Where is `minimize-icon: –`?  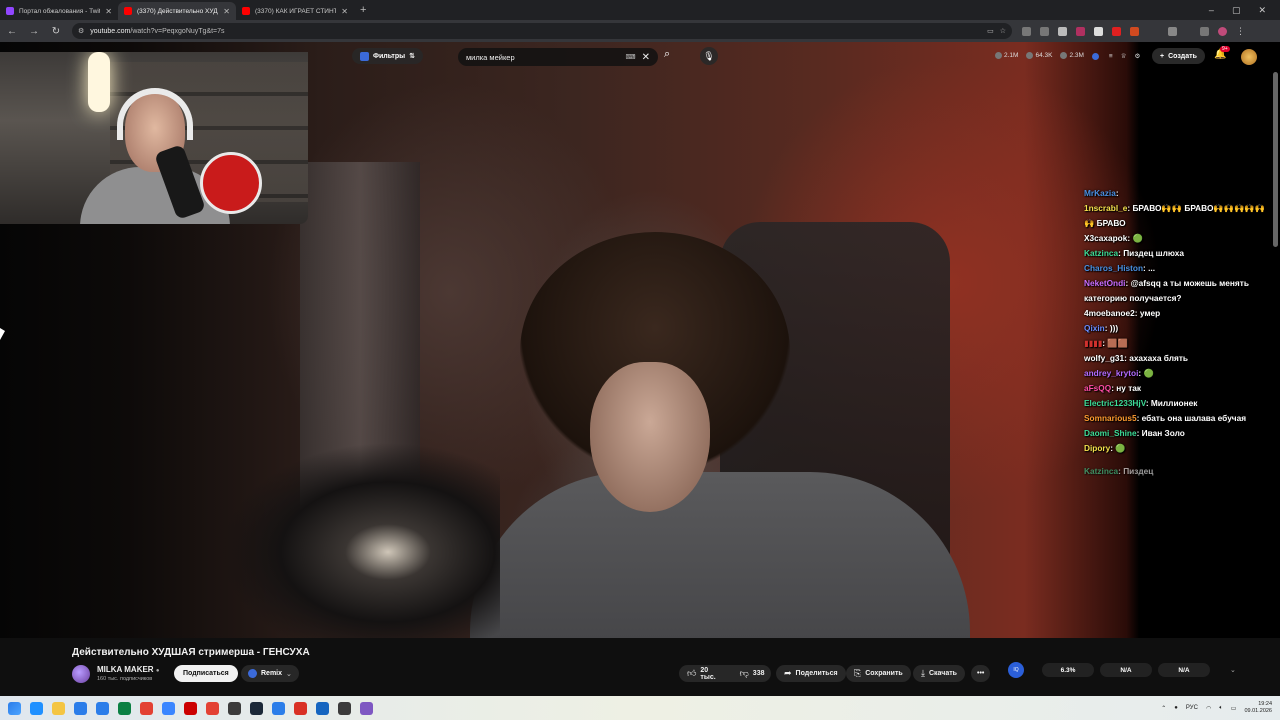 minimize-icon: – is located at coordinates (1211, 10).